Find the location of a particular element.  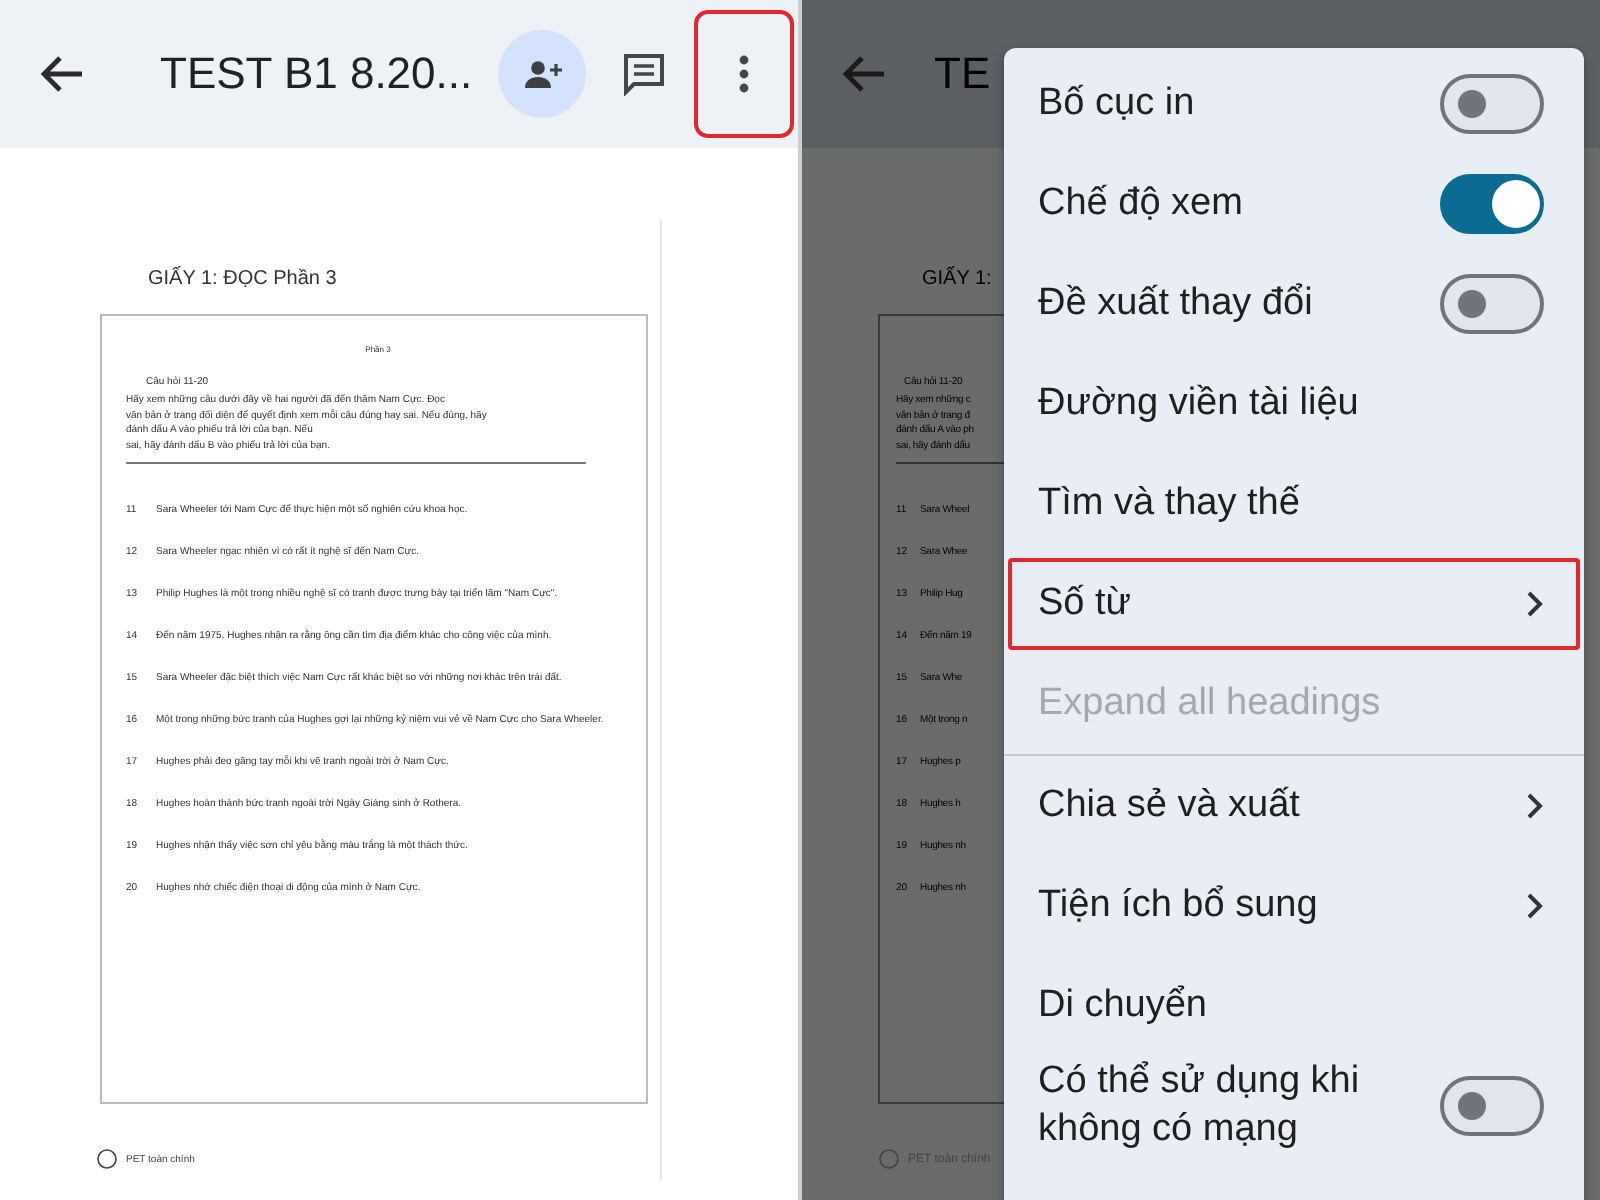

menu-item: Có thể sử dụng khi không có mạng is located at coordinates (1294, 1106).